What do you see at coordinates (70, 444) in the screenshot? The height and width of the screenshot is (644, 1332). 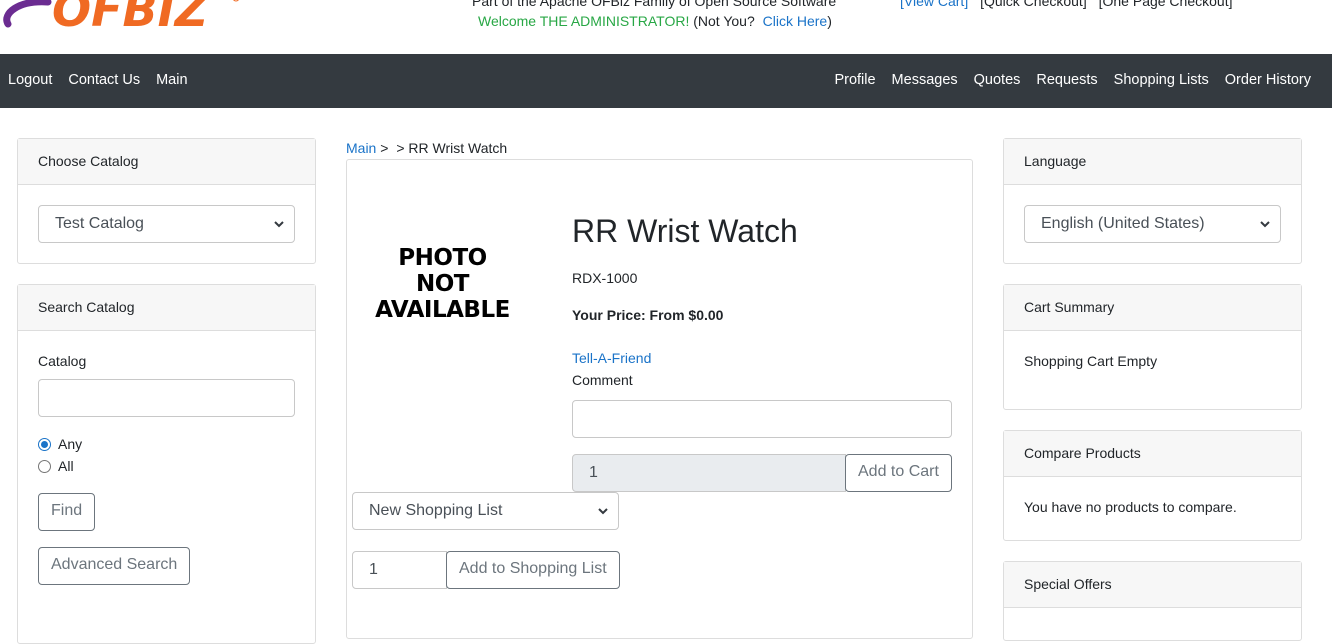 I see `radio-any-label: Any` at bounding box center [70, 444].